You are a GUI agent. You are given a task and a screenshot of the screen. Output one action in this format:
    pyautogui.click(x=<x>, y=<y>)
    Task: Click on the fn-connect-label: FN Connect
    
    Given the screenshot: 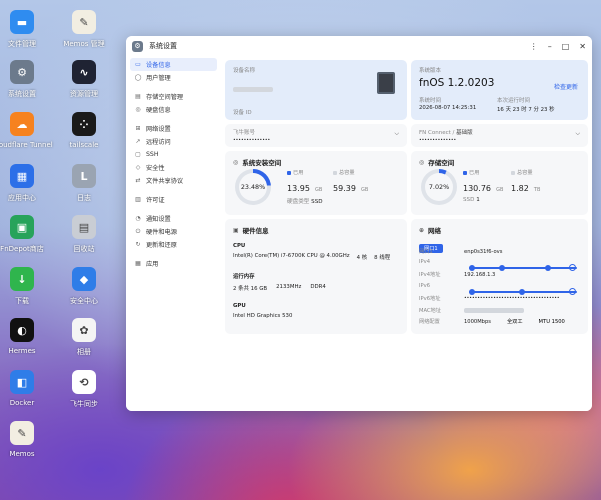 What is the action you would take?
    pyautogui.click(x=435, y=133)
    